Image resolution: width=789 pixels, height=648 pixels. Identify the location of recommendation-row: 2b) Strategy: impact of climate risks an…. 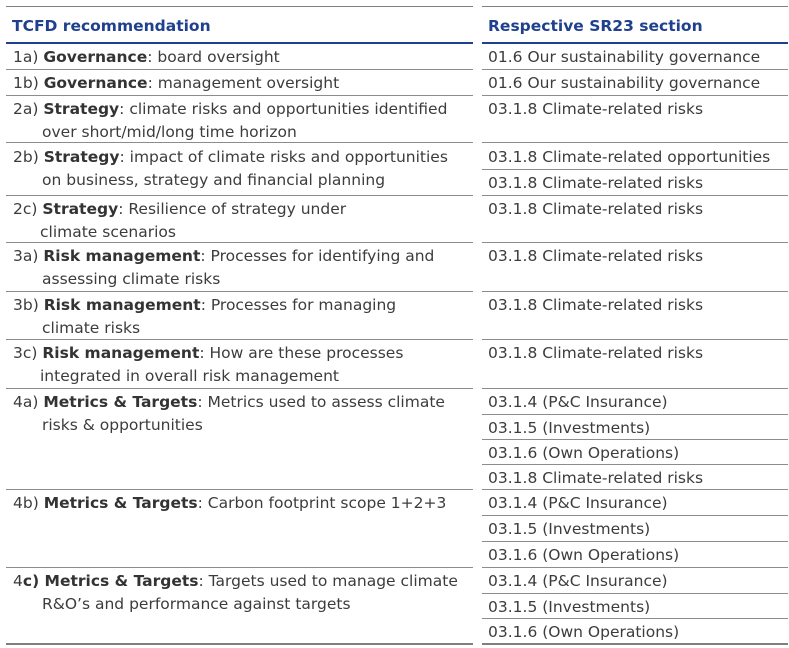
(239, 169).